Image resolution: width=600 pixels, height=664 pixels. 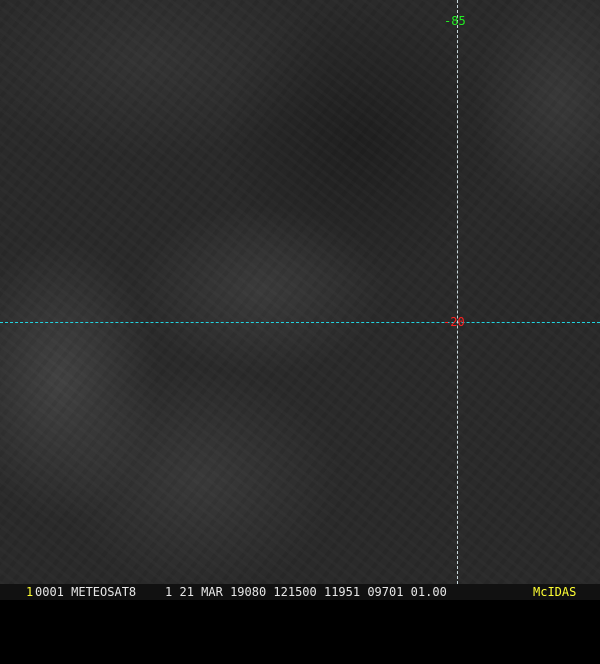 I want to click on latitude-gridline, so click(x=300, y=322).